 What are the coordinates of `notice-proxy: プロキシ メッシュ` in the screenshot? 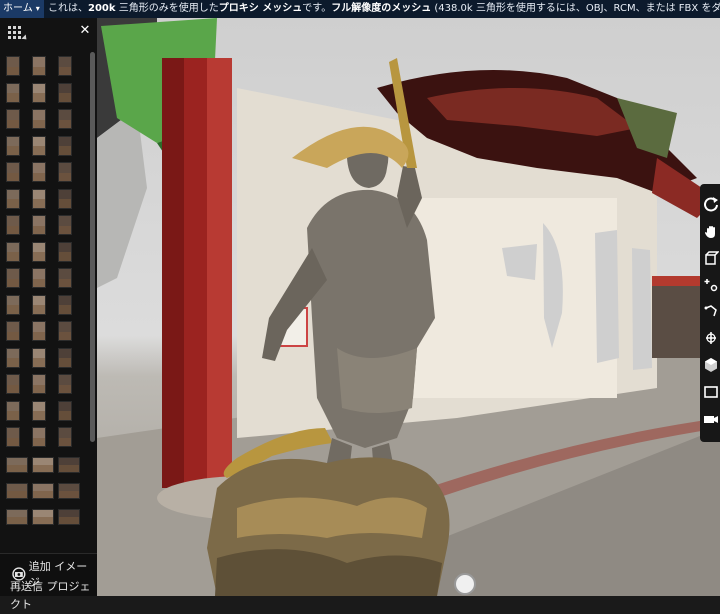 It's located at (260, 8).